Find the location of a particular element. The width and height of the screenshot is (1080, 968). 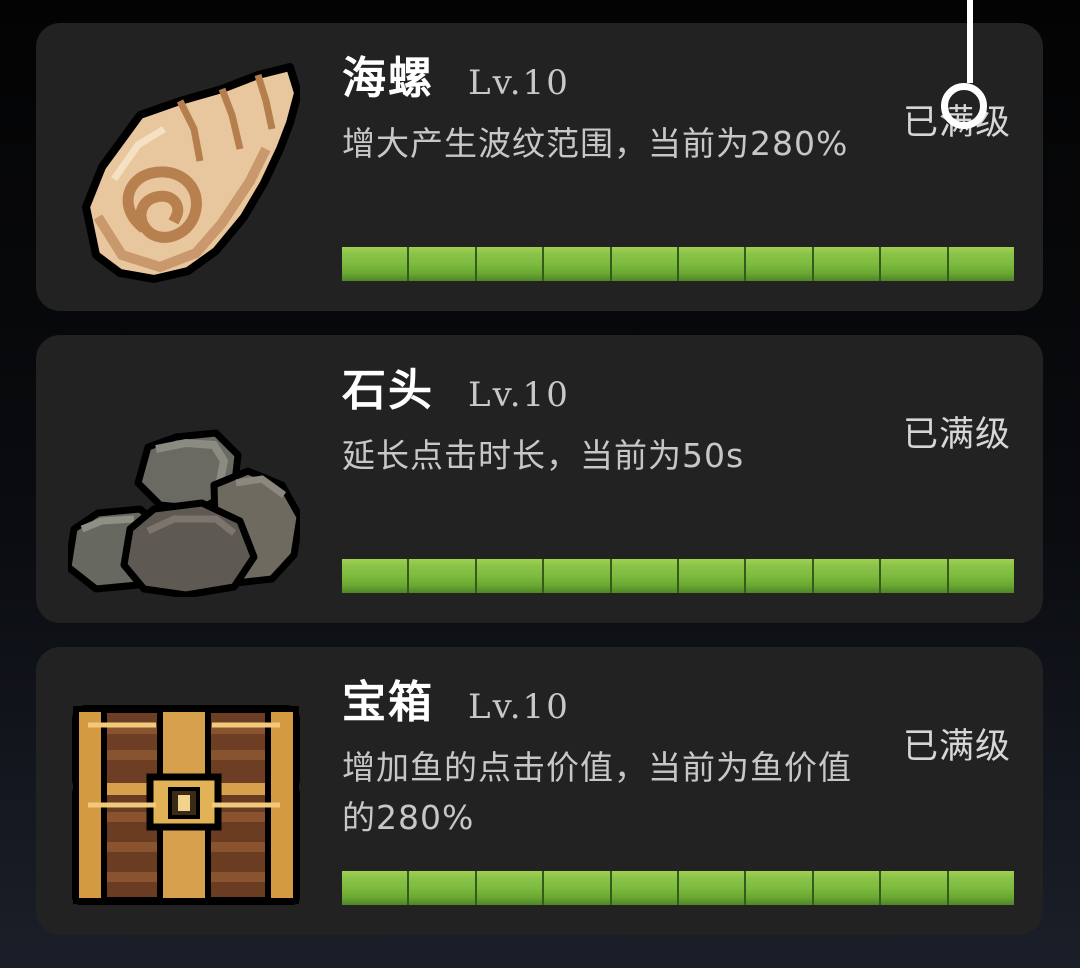

pointer-ring-icon is located at coordinates (964, 106).